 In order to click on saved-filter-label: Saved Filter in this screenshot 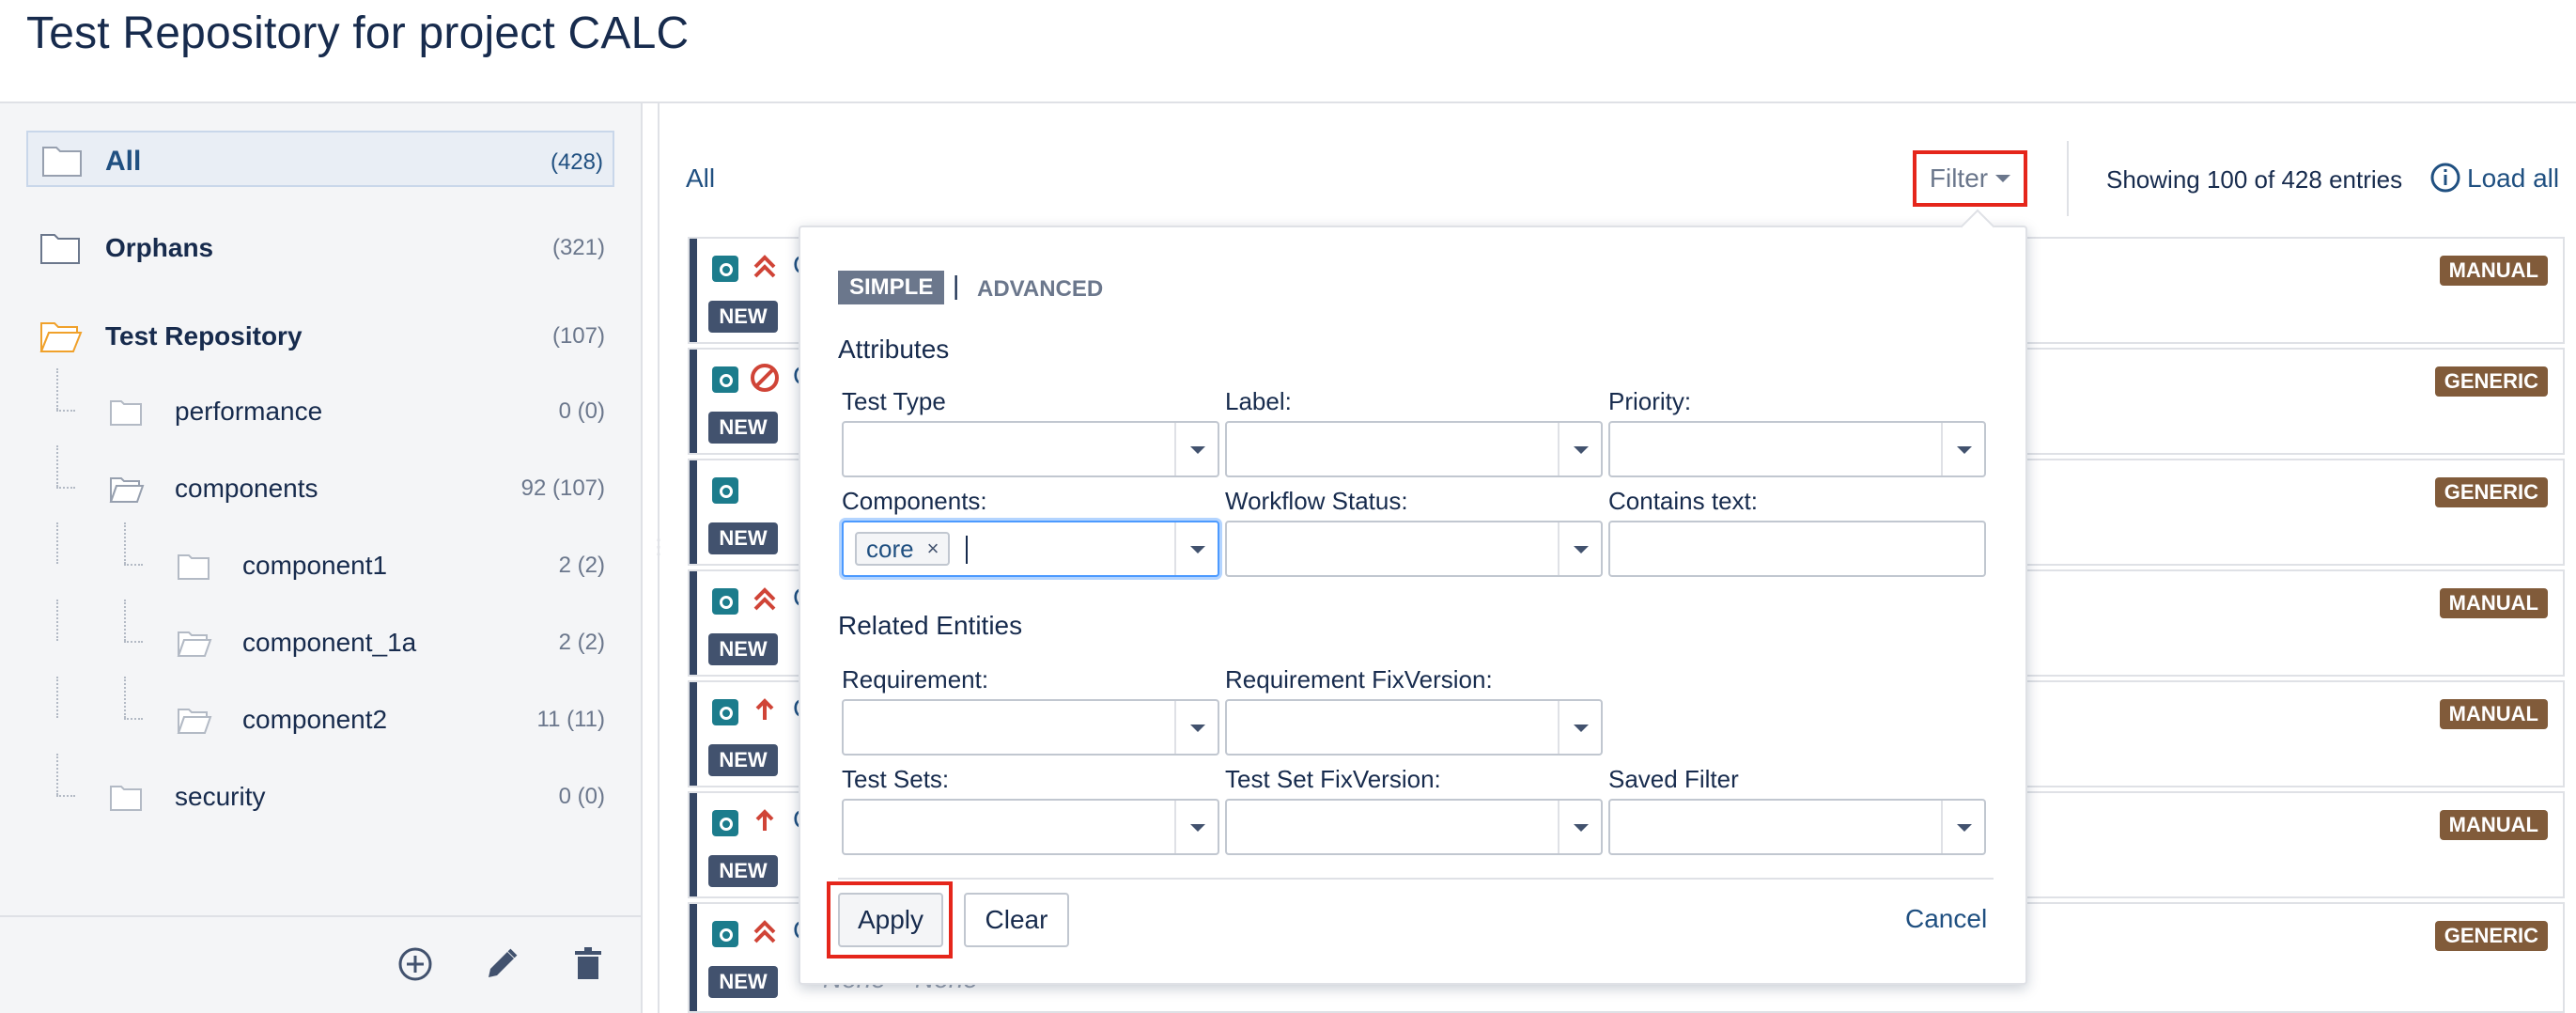, I will do `click(1674, 779)`.